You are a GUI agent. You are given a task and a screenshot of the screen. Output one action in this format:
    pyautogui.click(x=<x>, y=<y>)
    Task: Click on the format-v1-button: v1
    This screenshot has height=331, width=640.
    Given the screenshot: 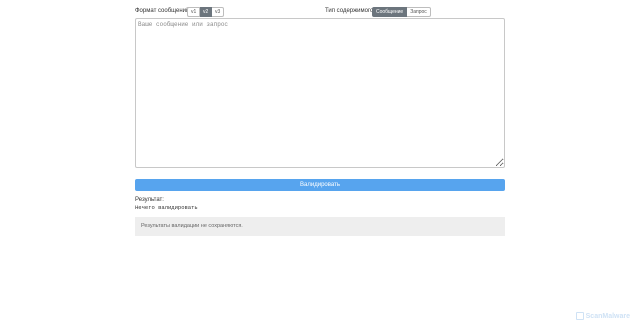 What is the action you would take?
    pyautogui.click(x=193, y=12)
    